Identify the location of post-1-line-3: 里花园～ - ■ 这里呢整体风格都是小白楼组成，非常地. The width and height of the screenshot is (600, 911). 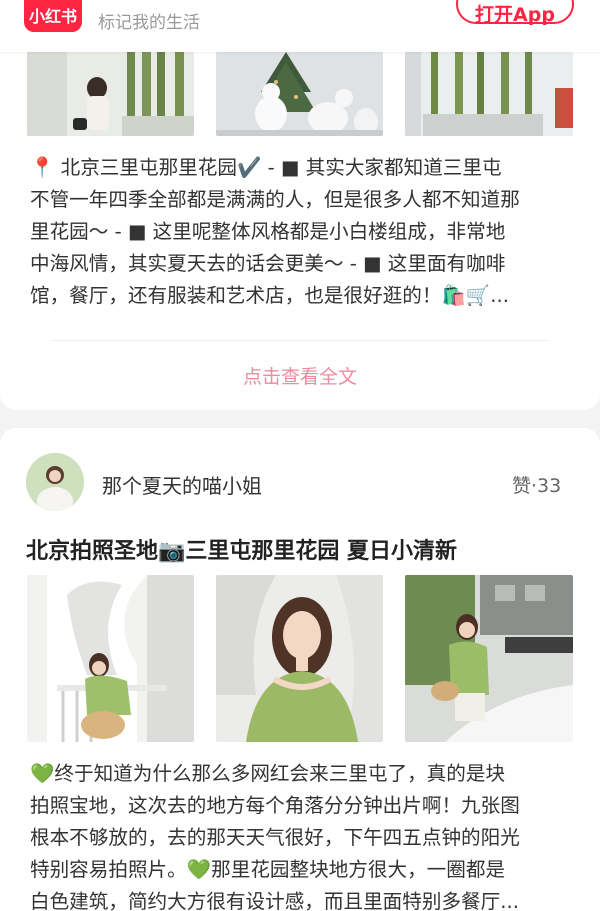
(268, 231).